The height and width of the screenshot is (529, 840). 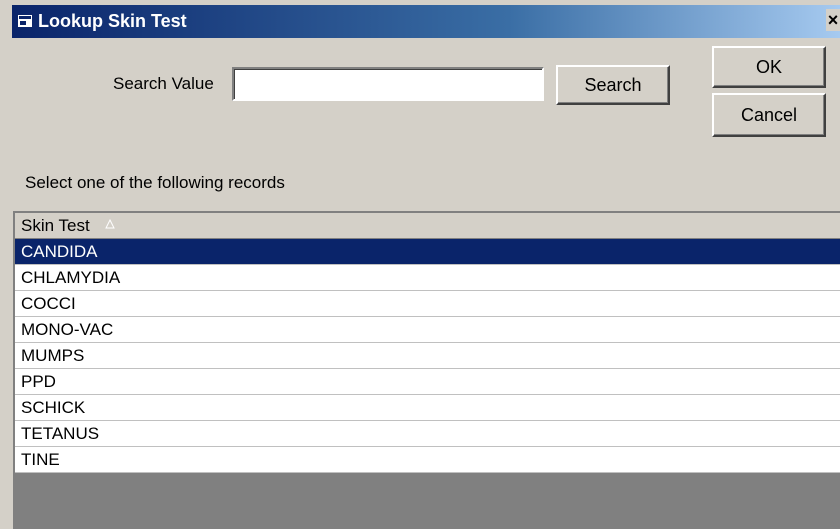 What do you see at coordinates (427, 382) in the screenshot?
I see `table-row: PPD` at bounding box center [427, 382].